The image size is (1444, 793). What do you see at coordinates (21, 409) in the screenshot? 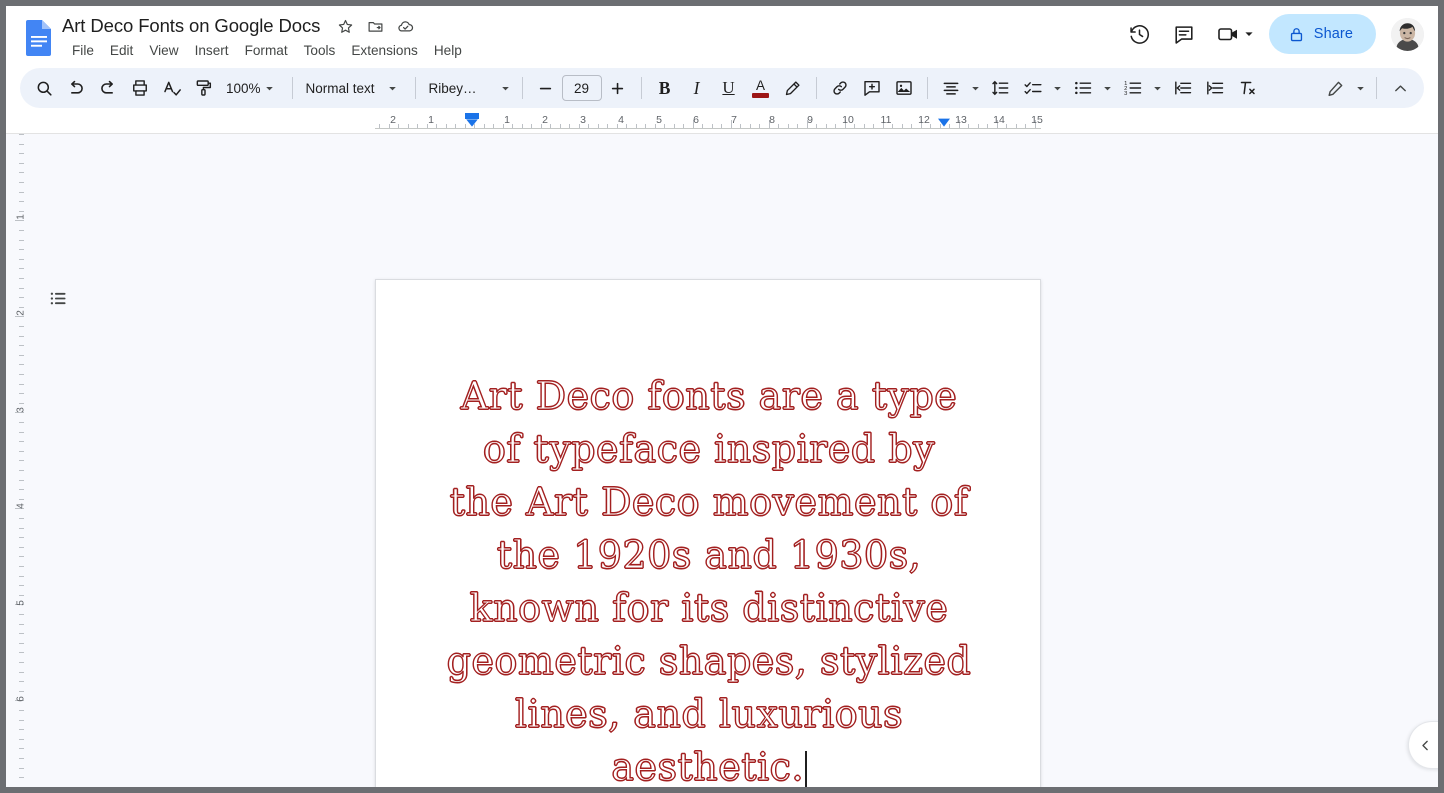
I see `ruler-number: 3` at bounding box center [21, 409].